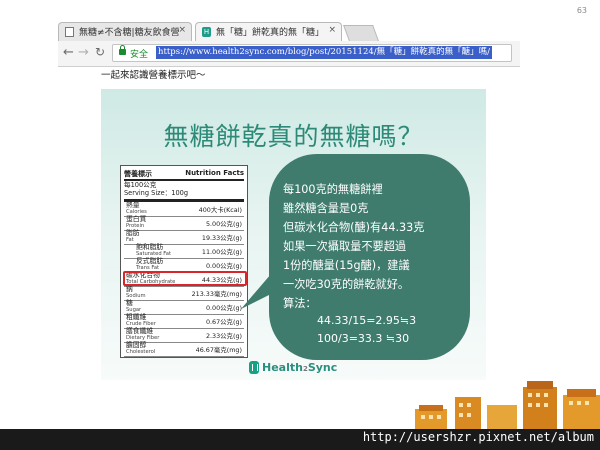 The image size is (600, 450). Describe the element at coordinates (322, 367) in the screenshot. I see `brand-tail: Sync` at that location.